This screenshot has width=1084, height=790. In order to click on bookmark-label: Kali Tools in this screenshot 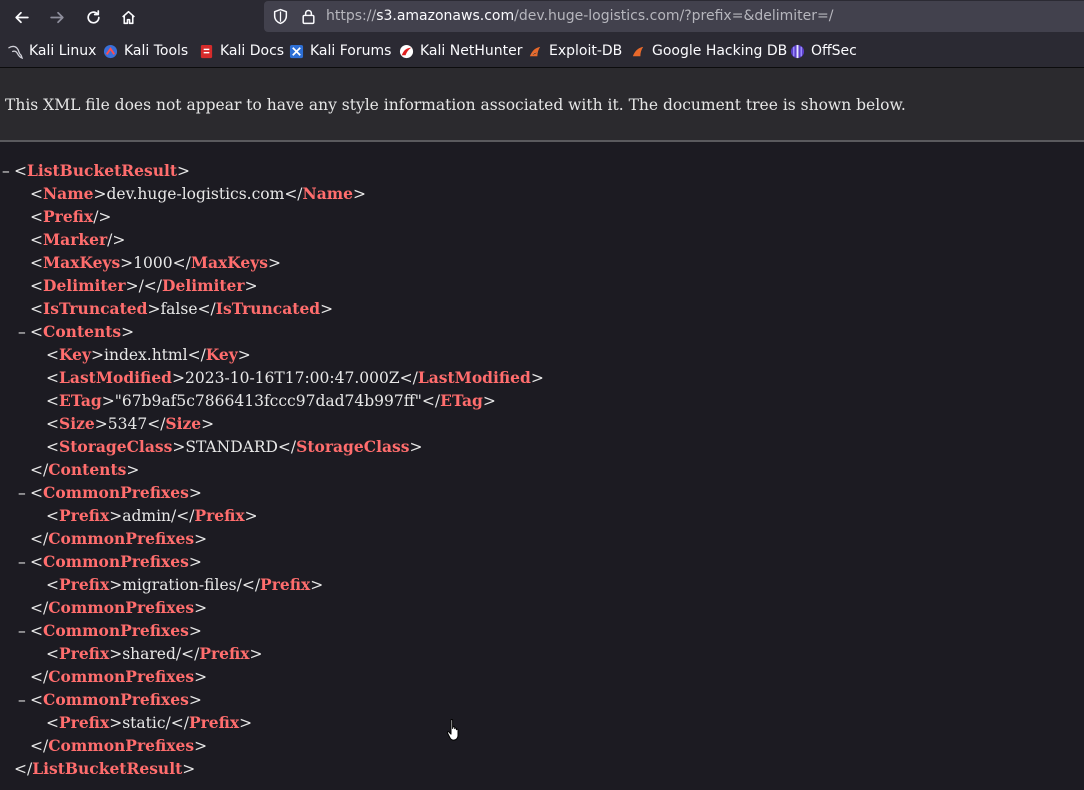, I will do `click(156, 51)`.